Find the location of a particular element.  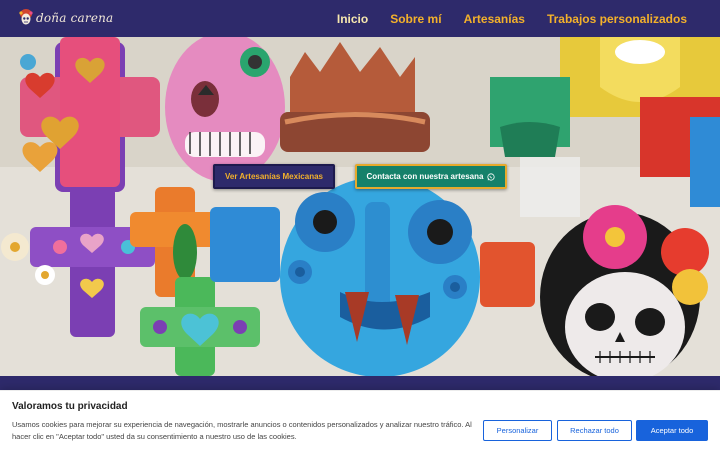

cookie-title: Valoramos tu privacidad is located at coordinates (70, 406).